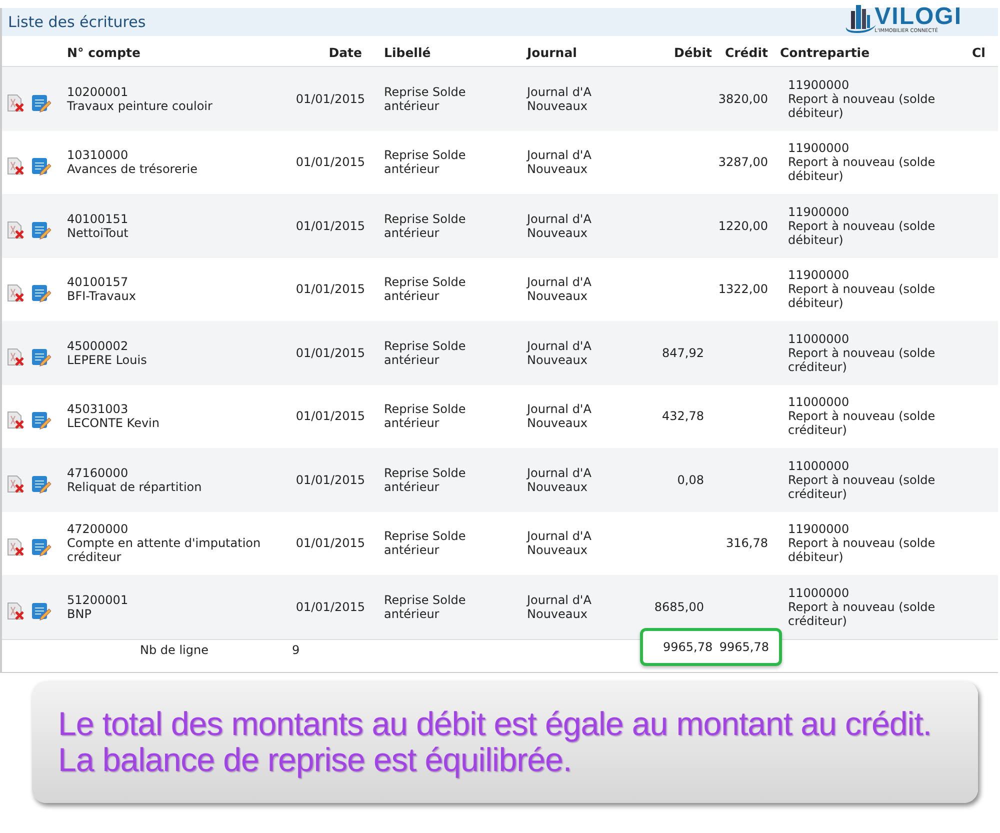 This screenshot has width=1000, height=833. I want to click on account-number: 47200000, so click(98, 529).